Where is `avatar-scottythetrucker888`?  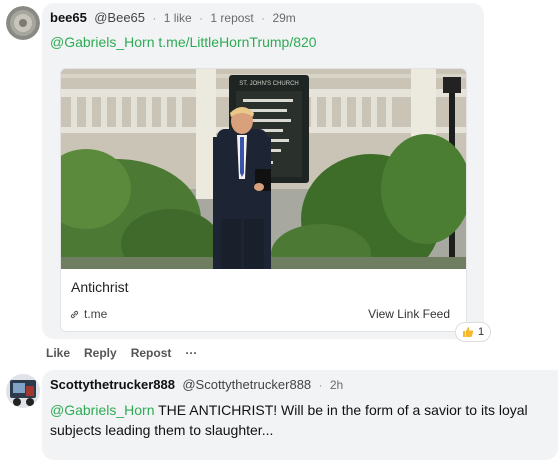 avatar-scottythetrucker888 is located at coordinates (23, 391).